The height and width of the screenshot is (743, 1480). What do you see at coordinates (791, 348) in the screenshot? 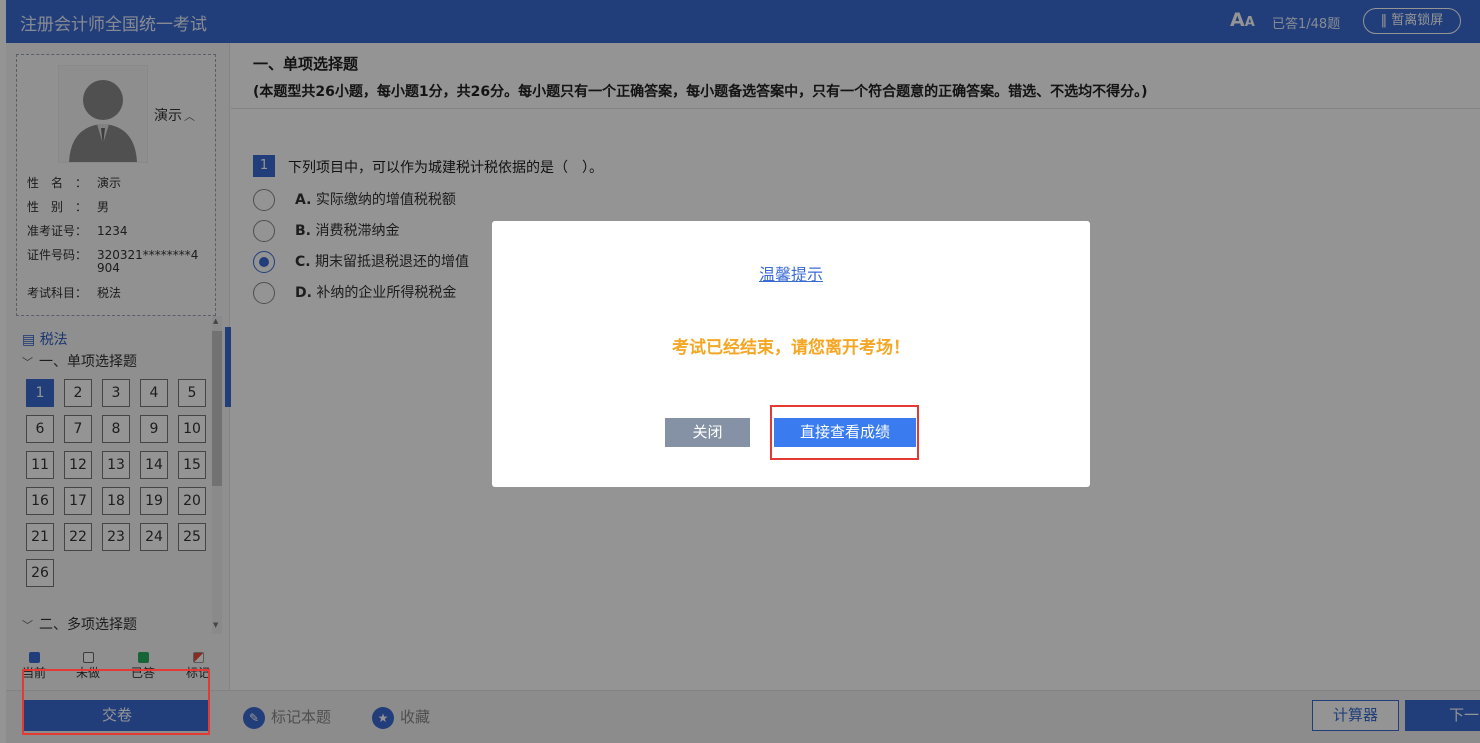
I see `dialog-message: 考试已经结束，请您离开考场！` at bounding box center [791, 348].